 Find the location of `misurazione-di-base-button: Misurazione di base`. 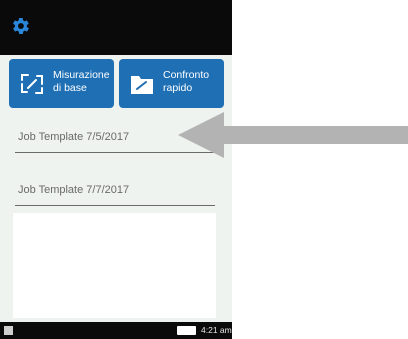

misurazione-di-base-button: Misurazione di base is located at coordinates (61, 83).